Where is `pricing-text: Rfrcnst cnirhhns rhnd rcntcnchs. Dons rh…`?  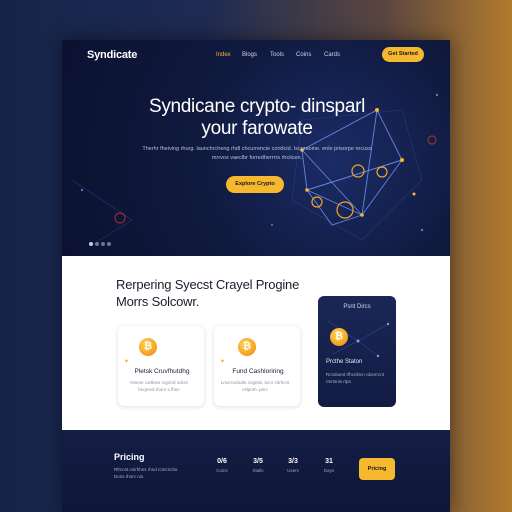
pricing-text: Rfrcnst cnirhhns rhnd rcntcnchs. Dons rh… is located at coordinates (146, 473).